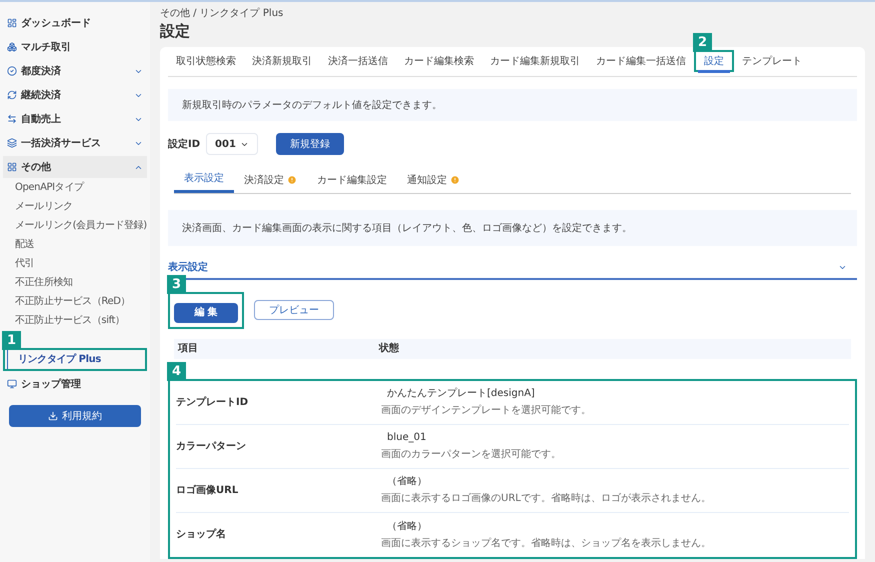 Image resolution: width=875 pixels, height=562 pixels. I want to click on sidebar-subitem: メールリンク(会員カード登録), so click(75, 225).